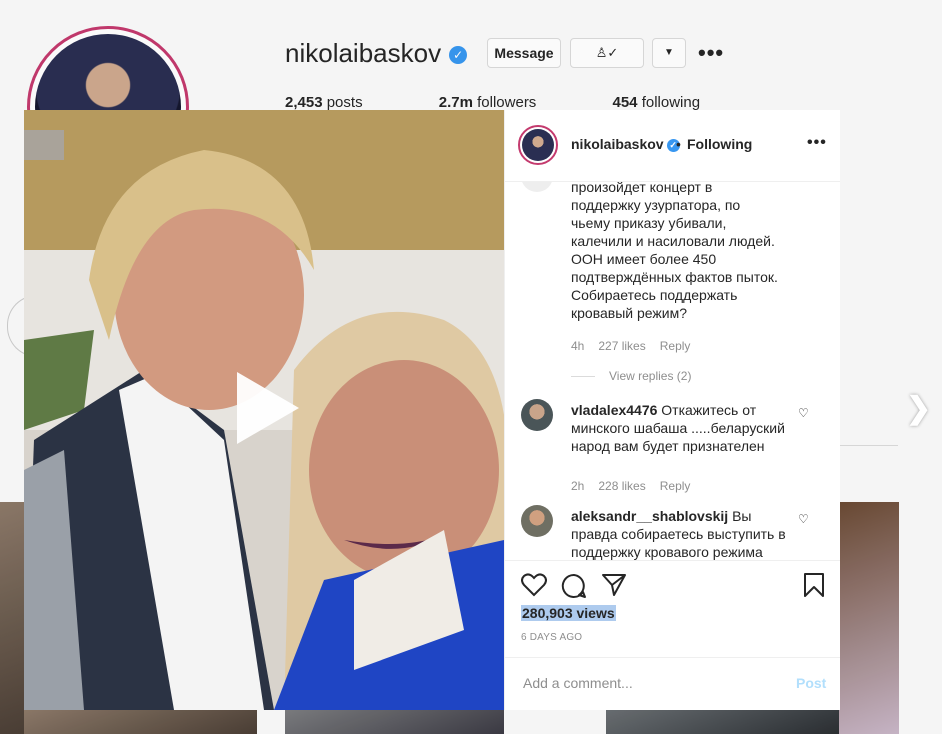 The width and height of the screenshot is (942, 734). What do you see at coordinates (614, 410) in the screenshot?
I see `comment-username: vladalex4476` at bounding box center [614, 410].